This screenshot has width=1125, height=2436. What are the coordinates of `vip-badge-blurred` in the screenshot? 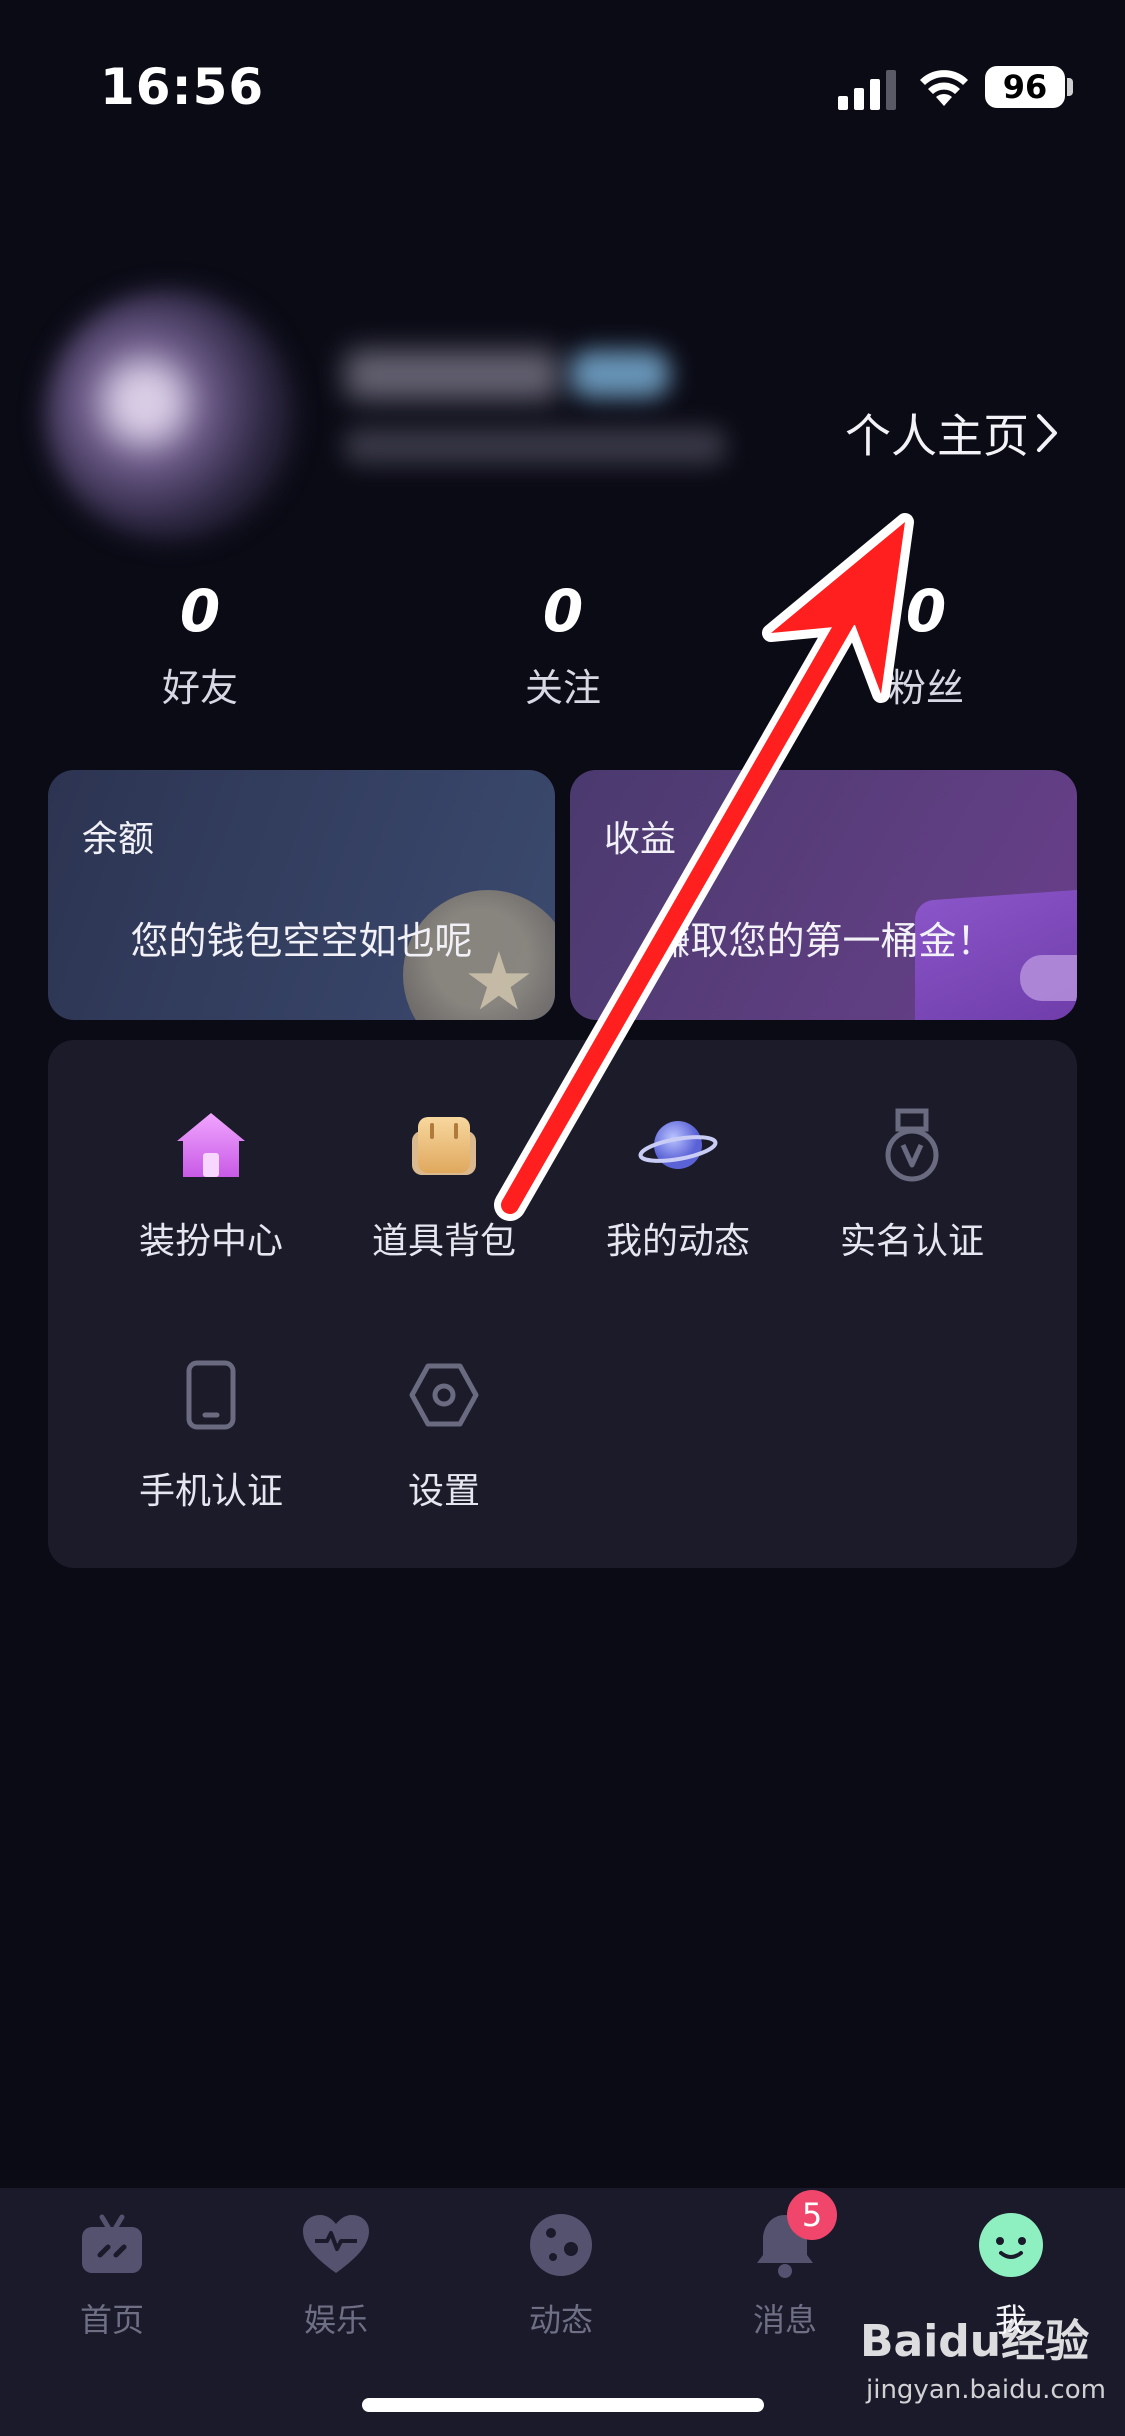 It's located at (620, 374).